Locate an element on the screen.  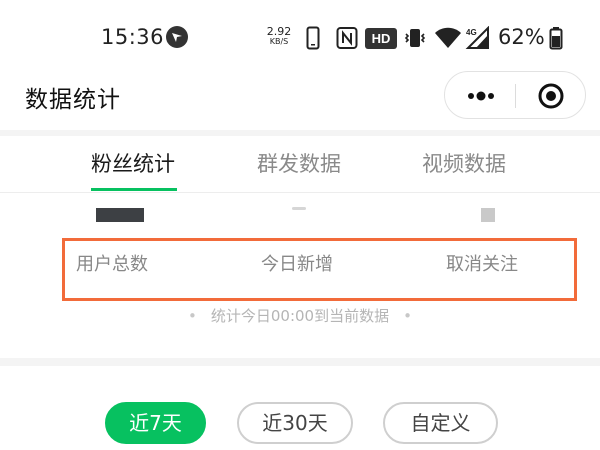
section-divider is located at coordinates (300, 362).